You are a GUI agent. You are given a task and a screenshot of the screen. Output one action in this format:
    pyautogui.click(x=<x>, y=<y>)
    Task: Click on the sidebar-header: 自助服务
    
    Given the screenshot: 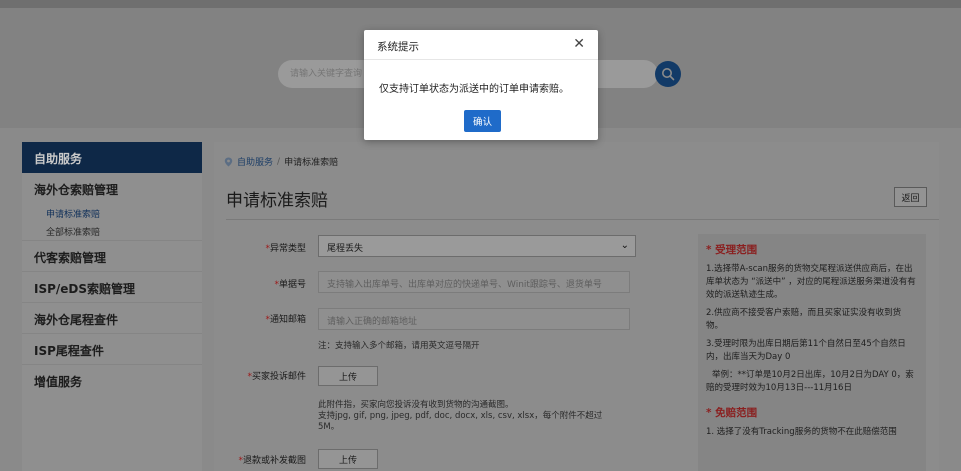 What is the action you would take?
    pyautogui.click(x=112, y=157)
    